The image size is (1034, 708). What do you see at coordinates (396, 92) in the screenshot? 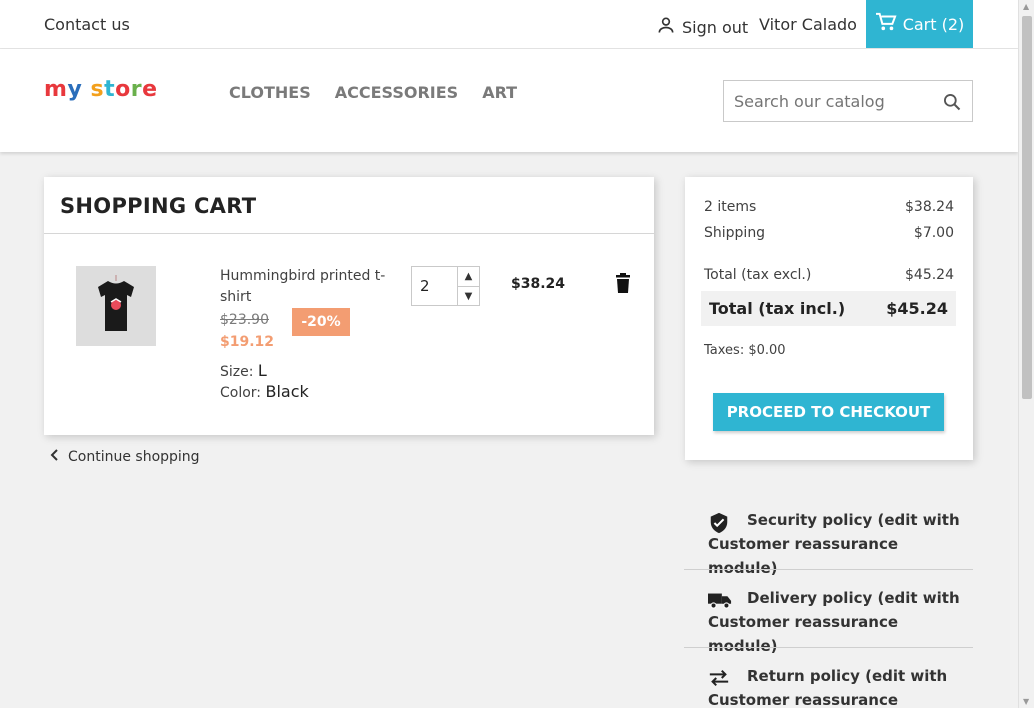
I see `menu-accessories: ACCESSORIES` at bounding box center [396, 92].